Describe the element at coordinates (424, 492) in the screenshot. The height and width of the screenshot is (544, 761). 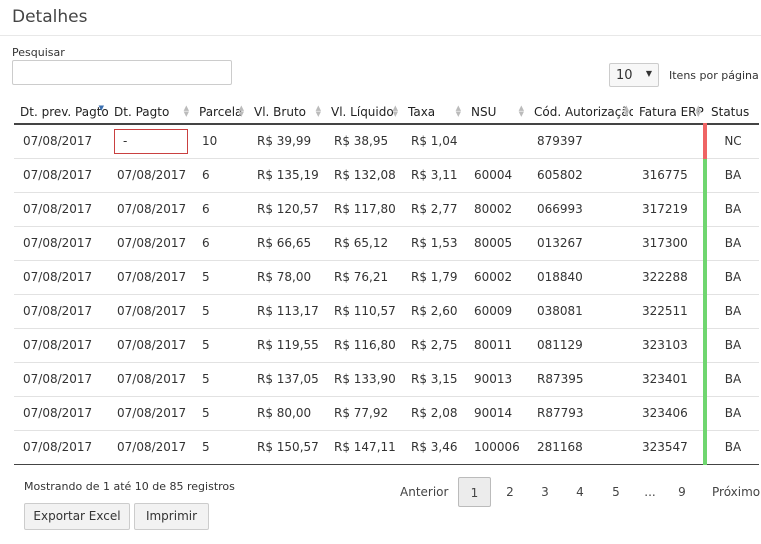
I see `pagination-previous: Anterior` at that location.